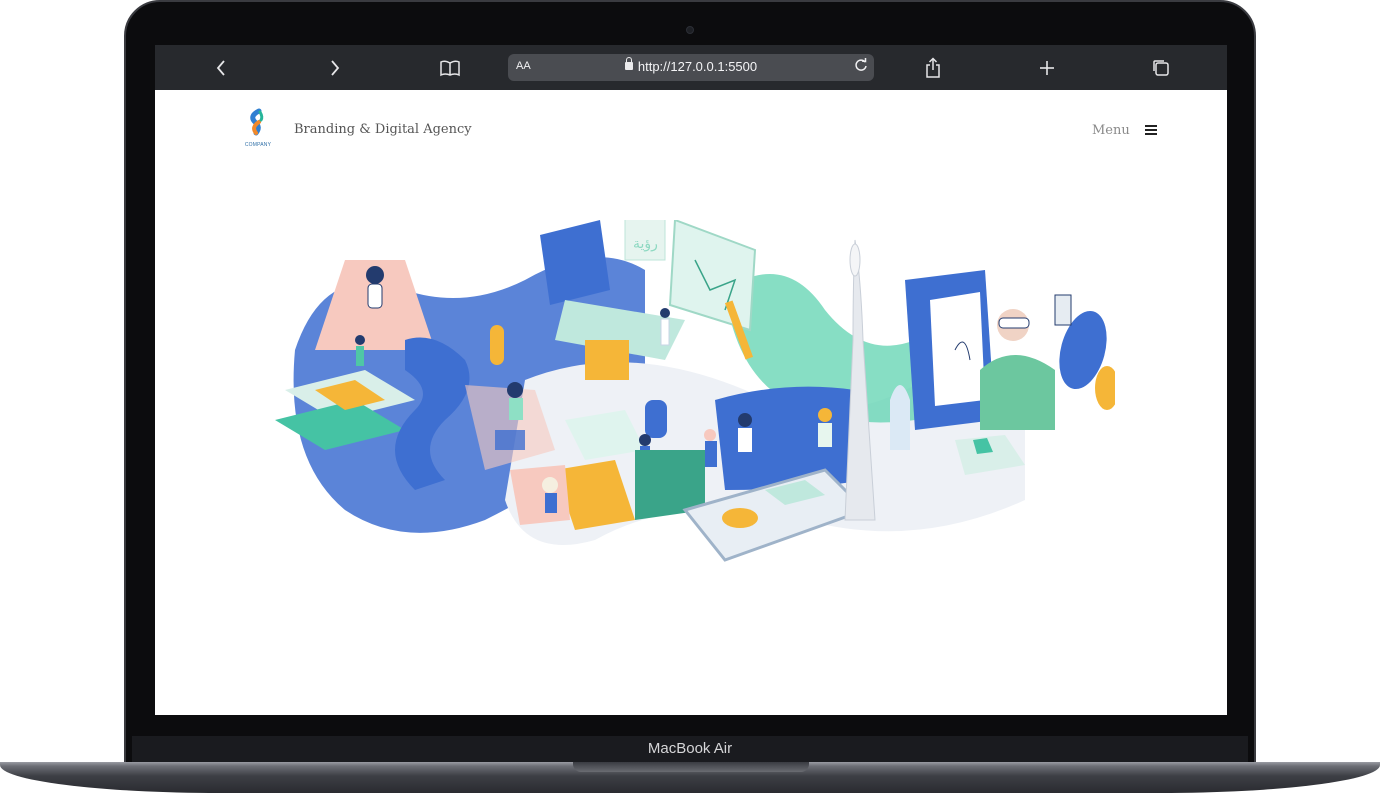  I want to click on orange-disc, so click(1105, 388).